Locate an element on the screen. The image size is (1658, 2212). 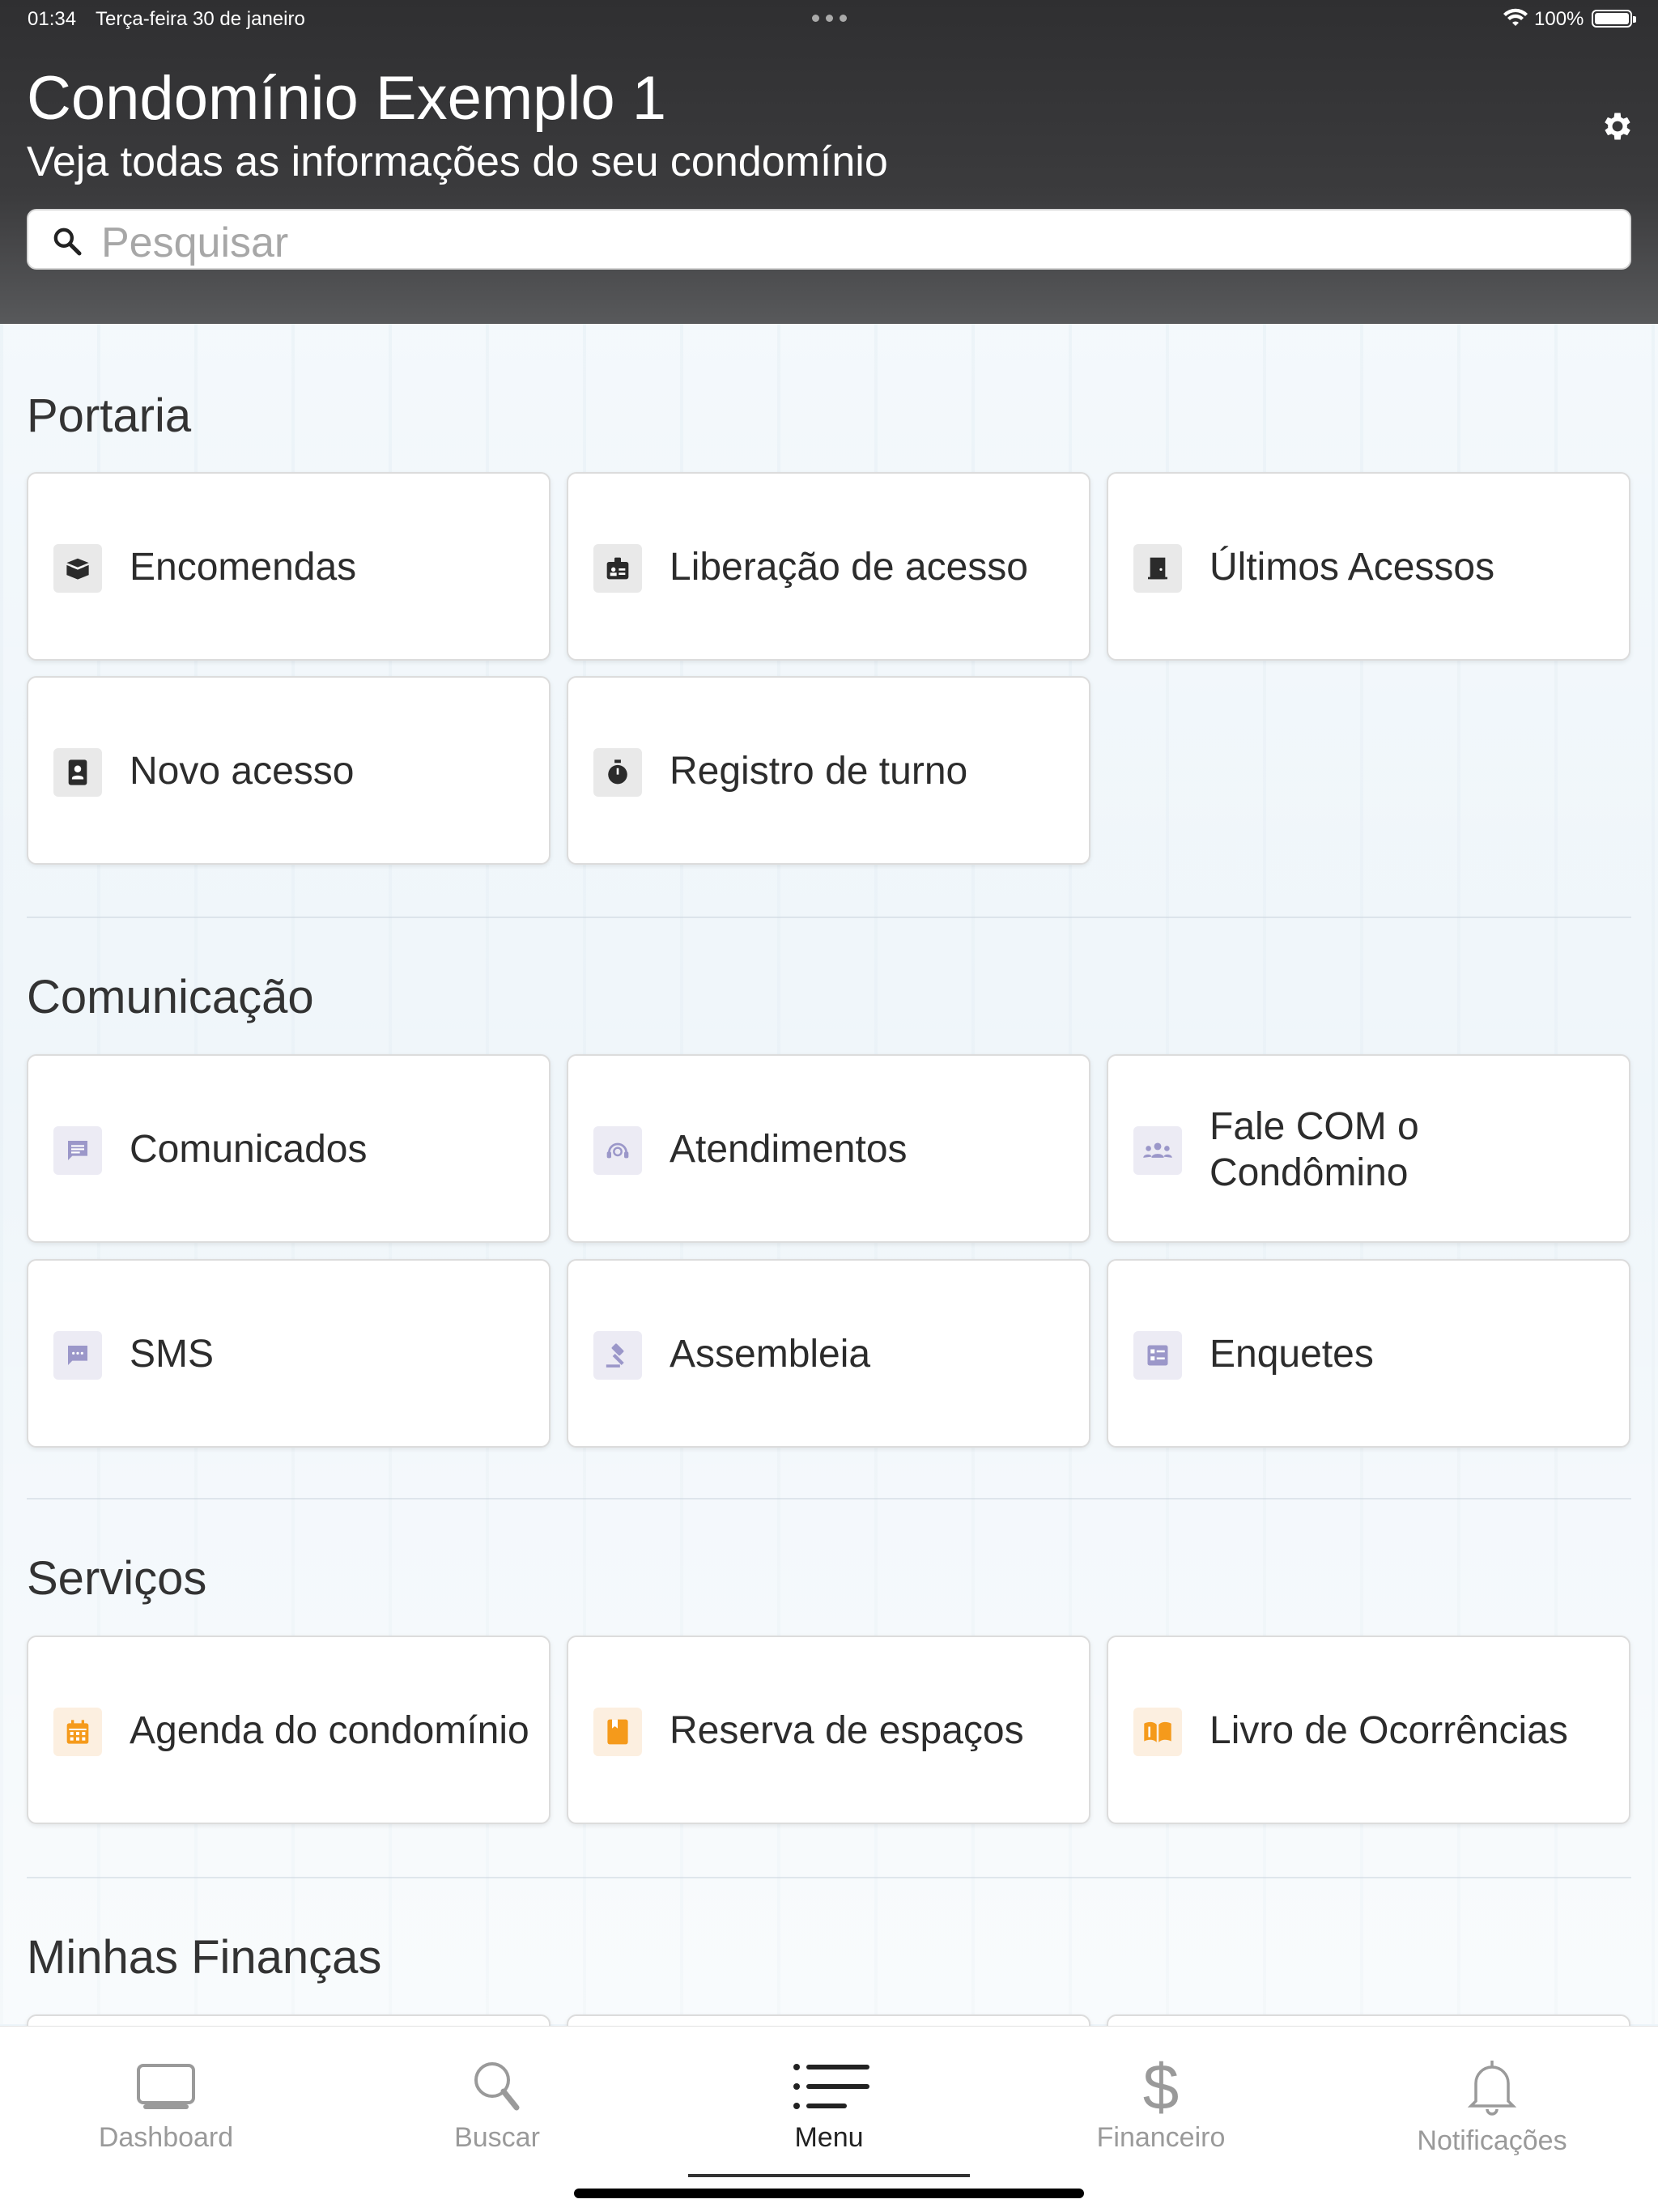
tab-notificacoes: Notificações is located at coordinates (1492, 2119).